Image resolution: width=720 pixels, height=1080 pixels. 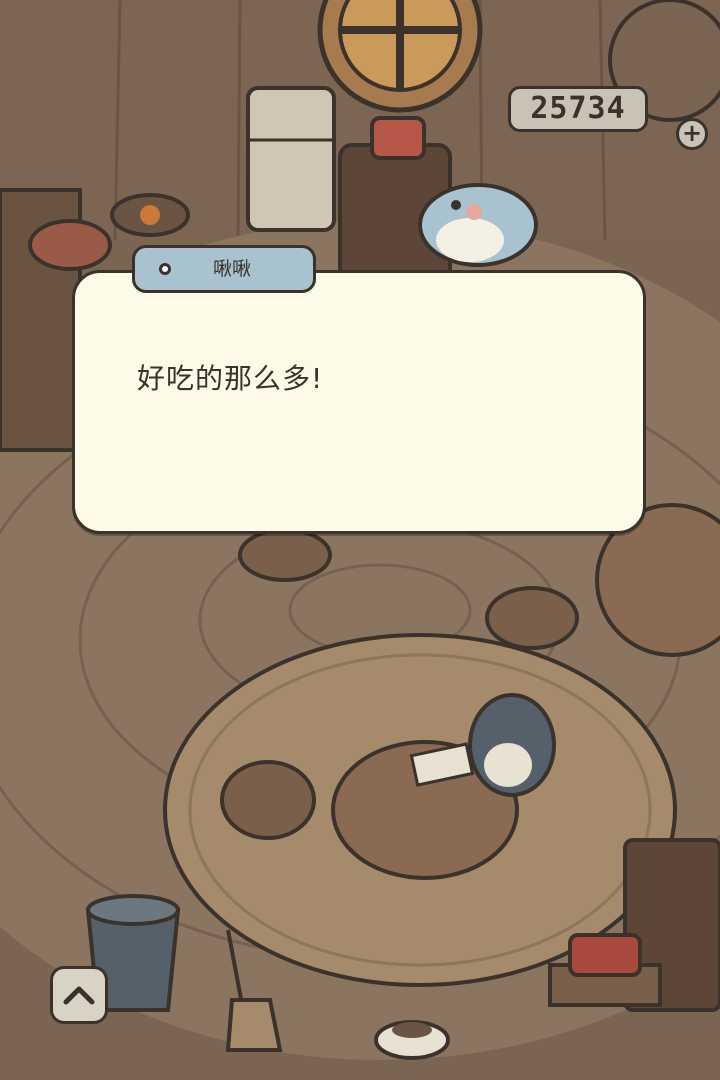 What do you see at coordinates (291, 159) in the screenshot?
I see `fridge` at bounding box center [291, 159].